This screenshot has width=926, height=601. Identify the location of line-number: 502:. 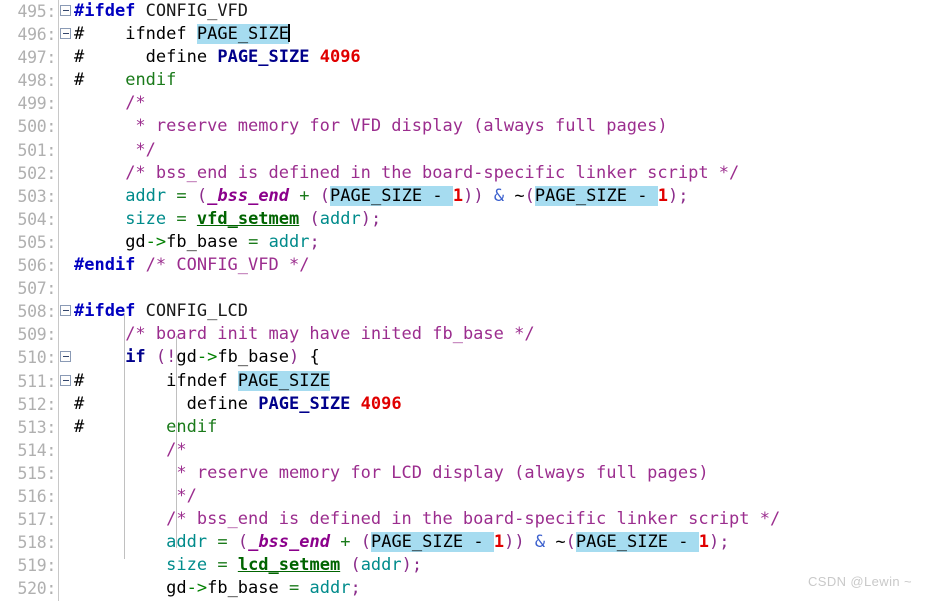
(29, 173).